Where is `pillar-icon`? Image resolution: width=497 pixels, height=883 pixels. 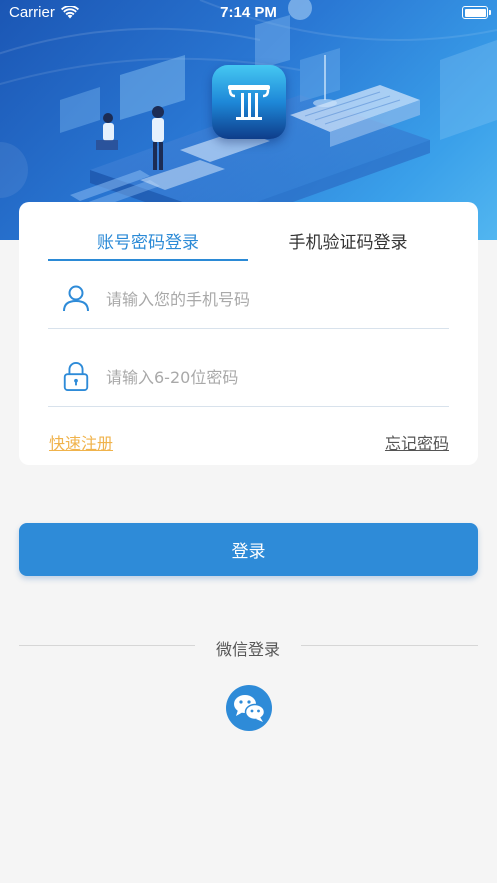 pillar-icon is located at coordinates (249, 102).